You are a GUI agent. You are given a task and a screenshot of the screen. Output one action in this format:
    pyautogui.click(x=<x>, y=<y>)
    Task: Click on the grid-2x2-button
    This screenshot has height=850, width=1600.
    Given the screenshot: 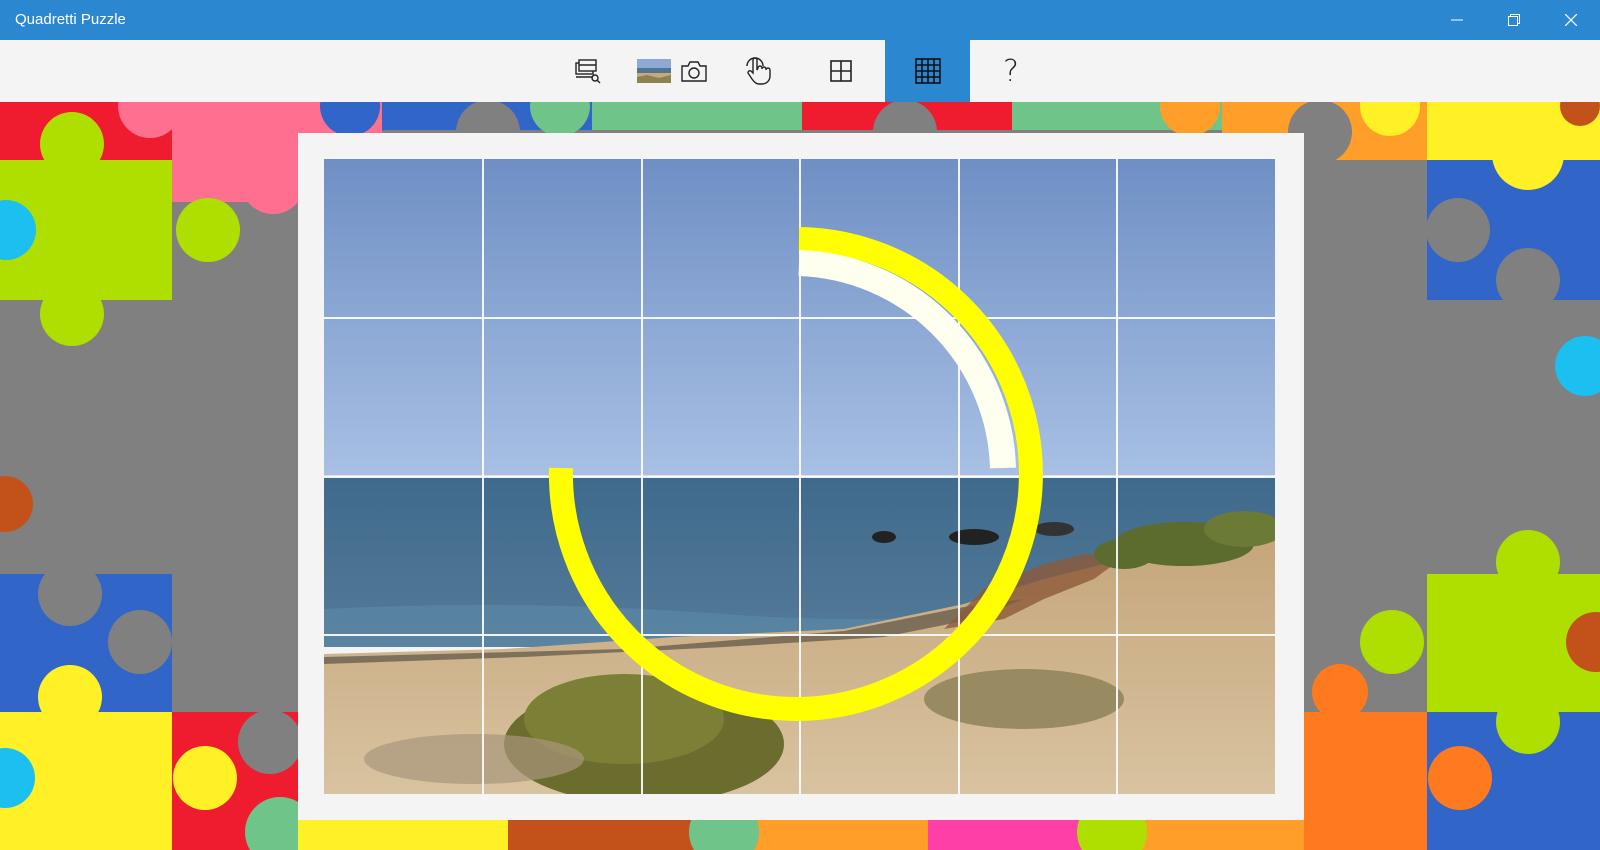 What is the action you would take?
    pyautogui.click(x=841, y=71)
    